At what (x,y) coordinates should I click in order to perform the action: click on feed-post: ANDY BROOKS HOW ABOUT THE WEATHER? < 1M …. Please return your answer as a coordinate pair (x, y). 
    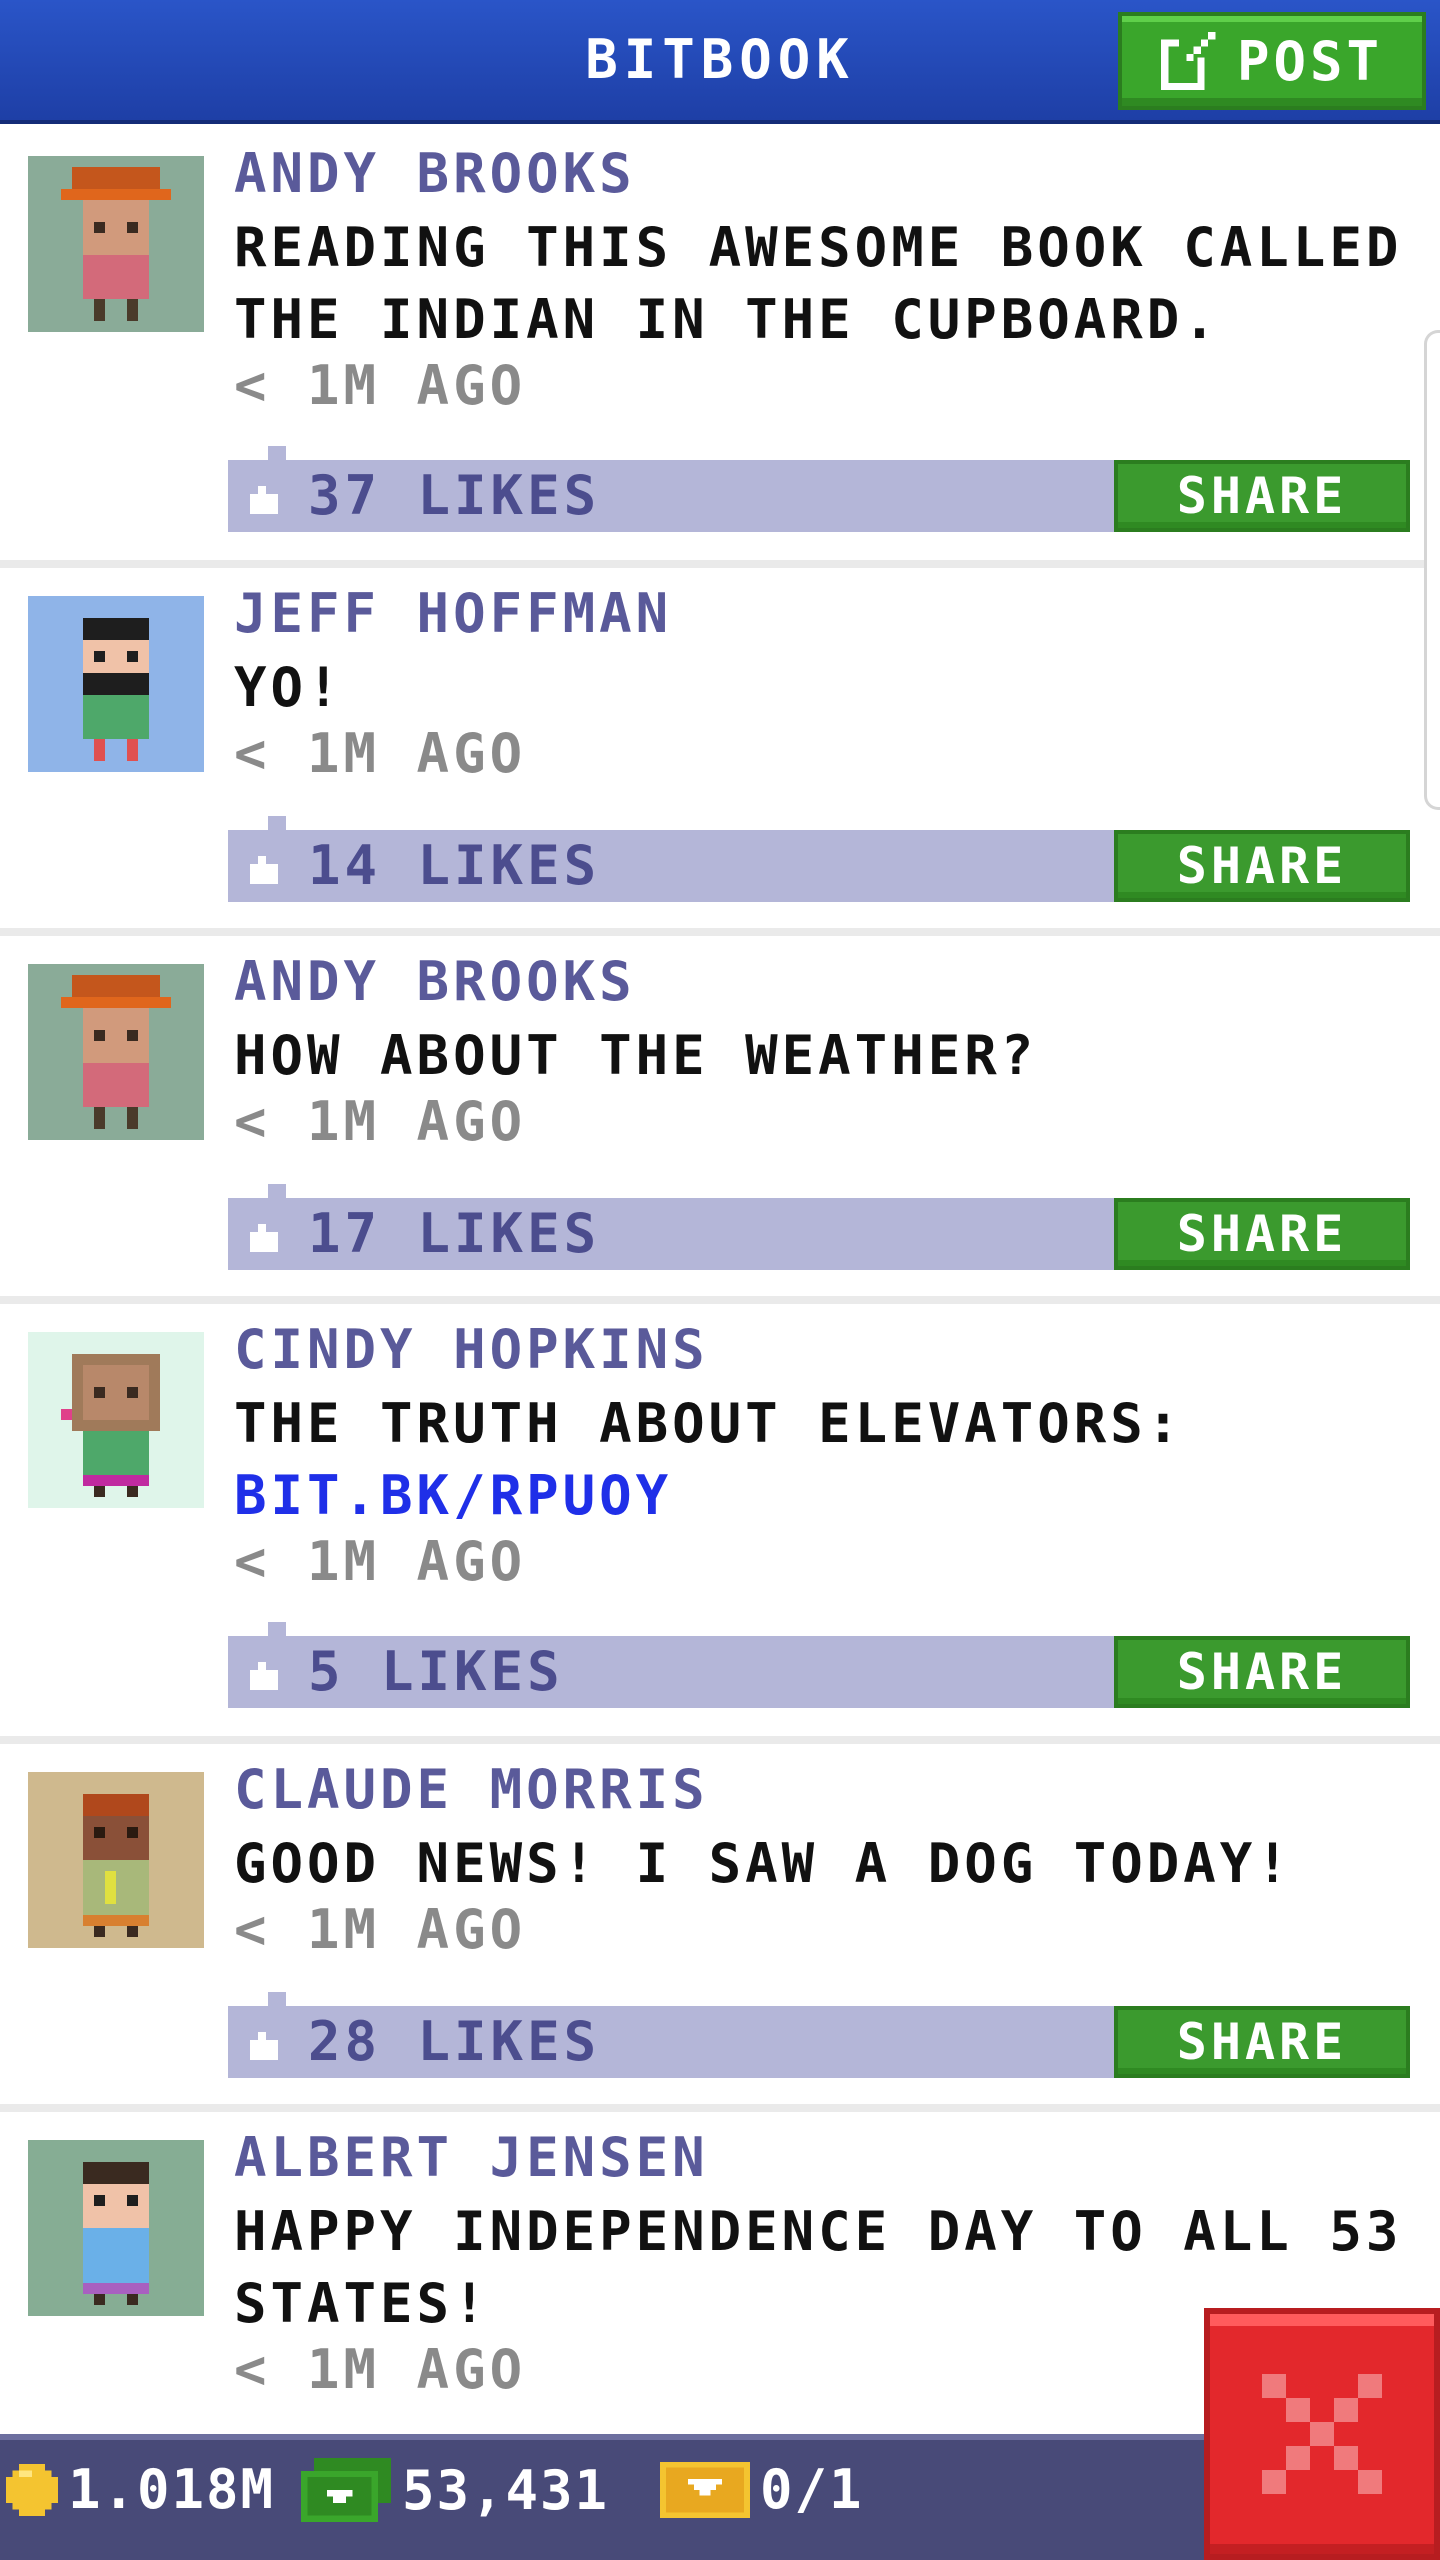
    Looking at the image, I should click on (720, 1120).